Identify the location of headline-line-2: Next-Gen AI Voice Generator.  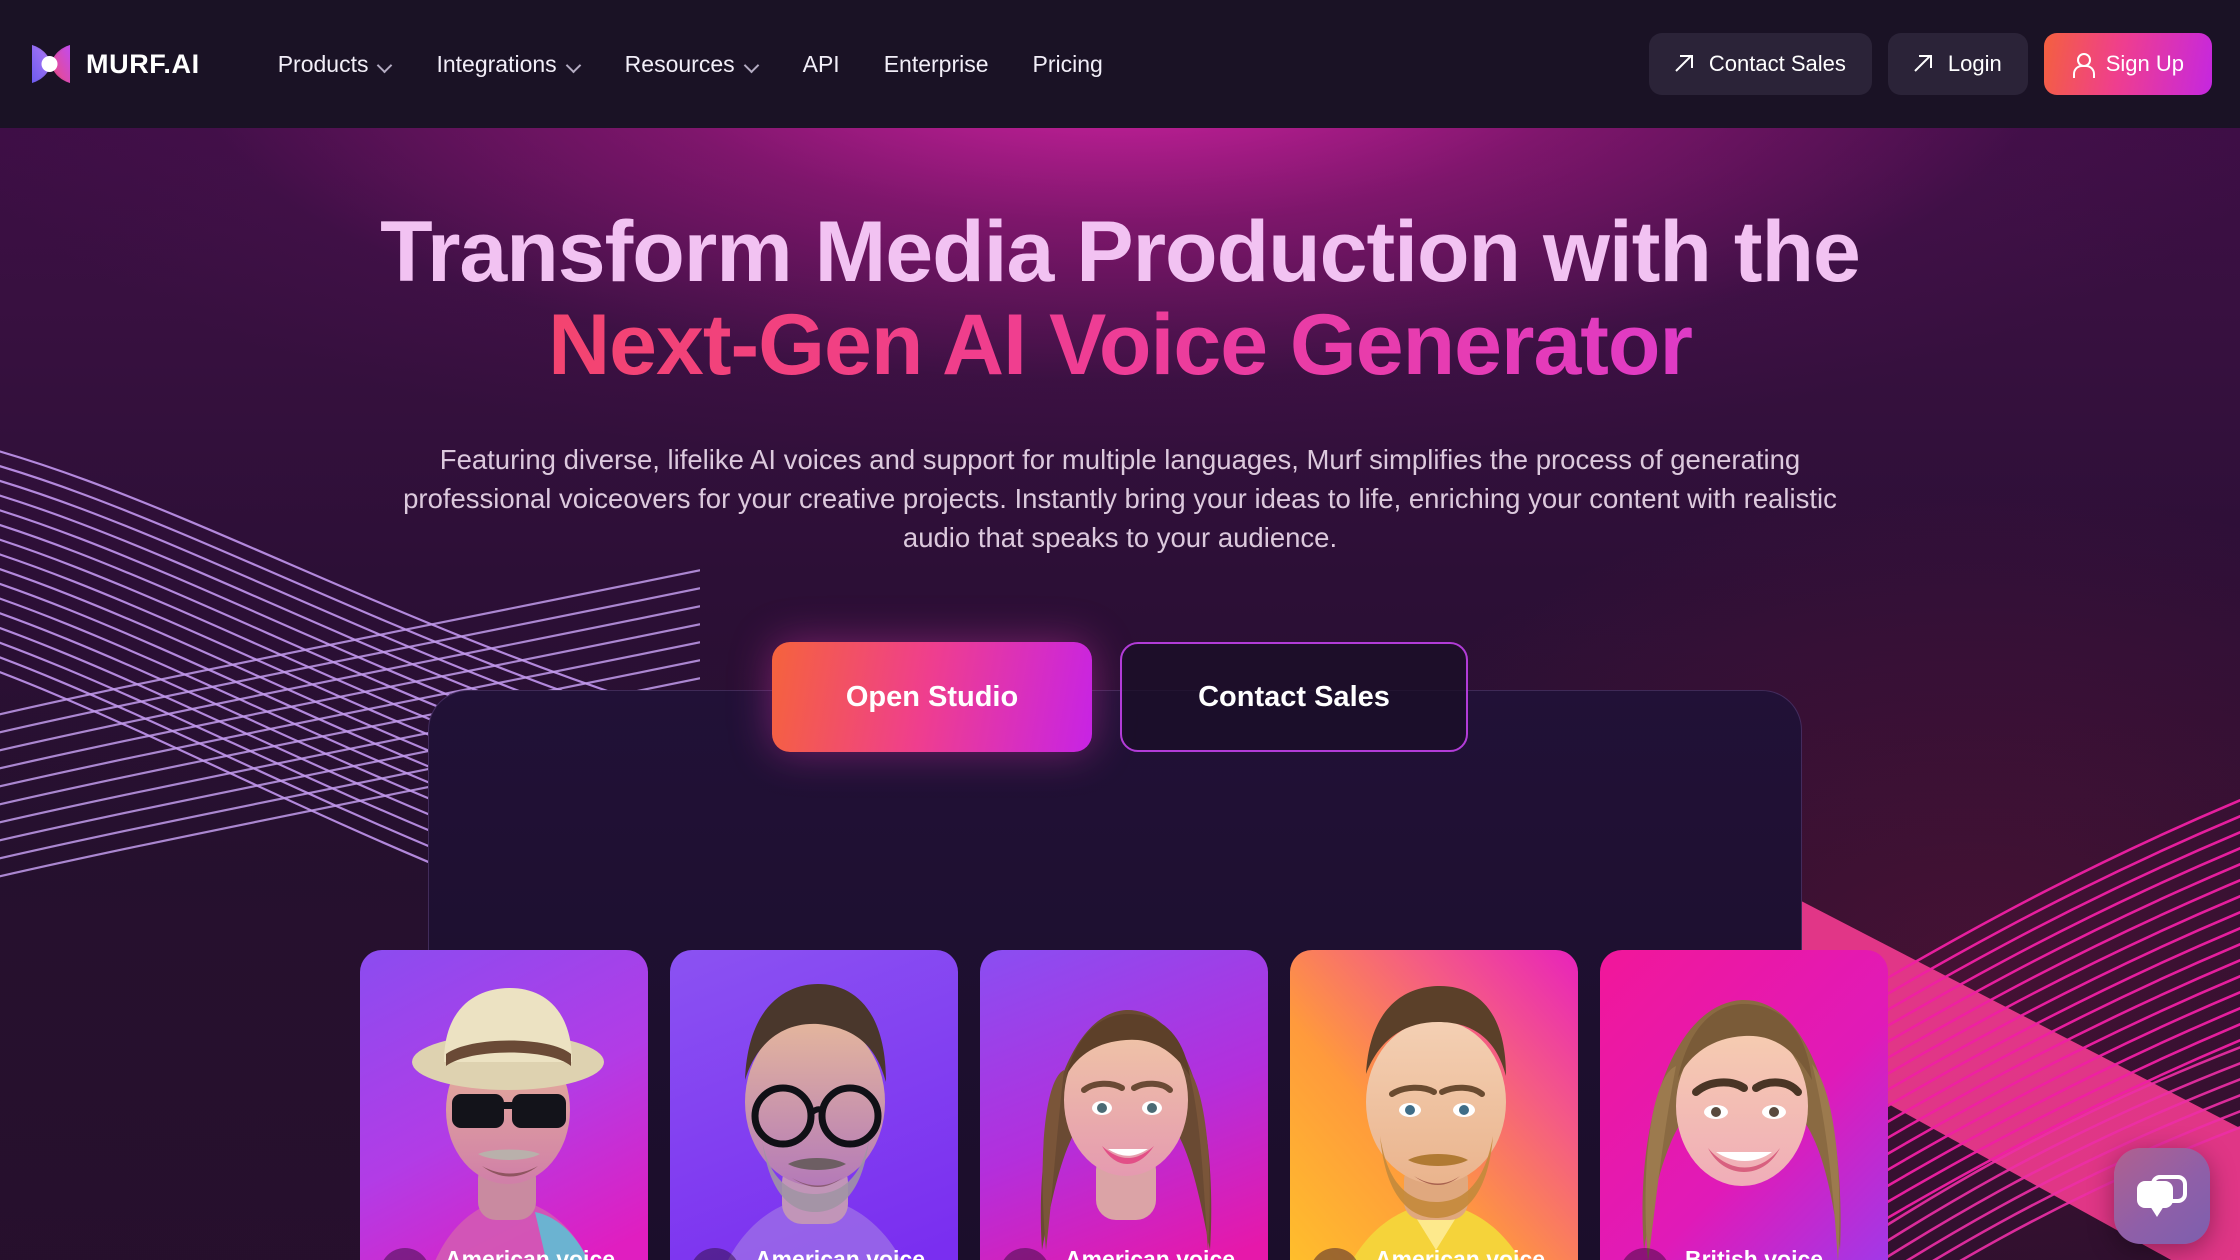
(1120, 345).